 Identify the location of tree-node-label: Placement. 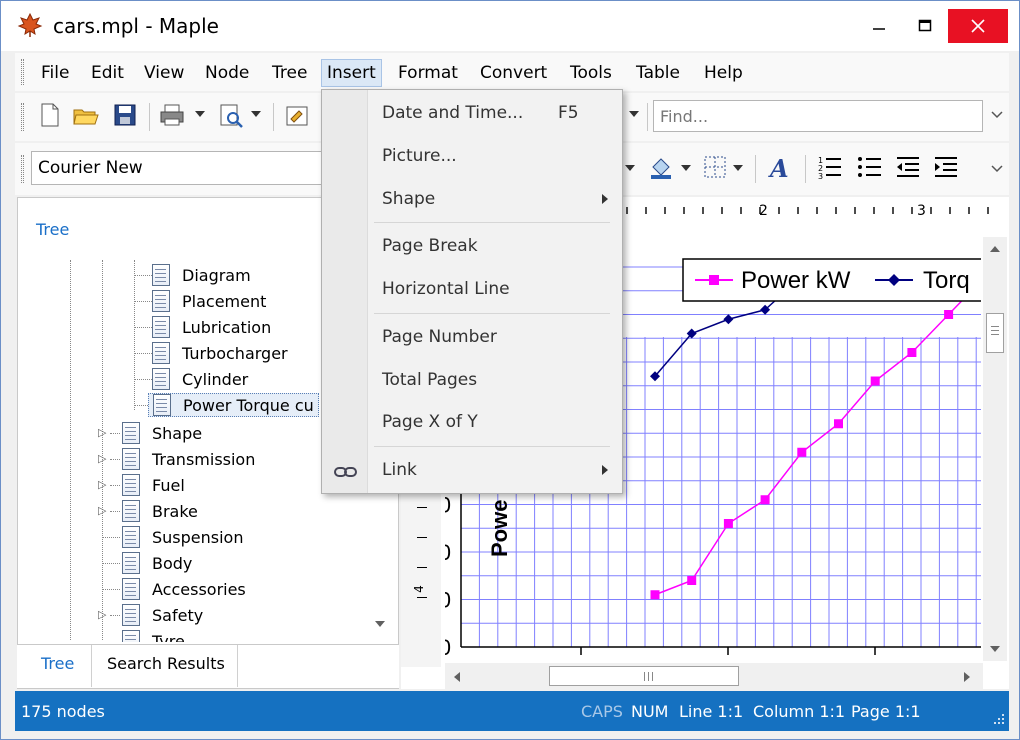
(224, 301).